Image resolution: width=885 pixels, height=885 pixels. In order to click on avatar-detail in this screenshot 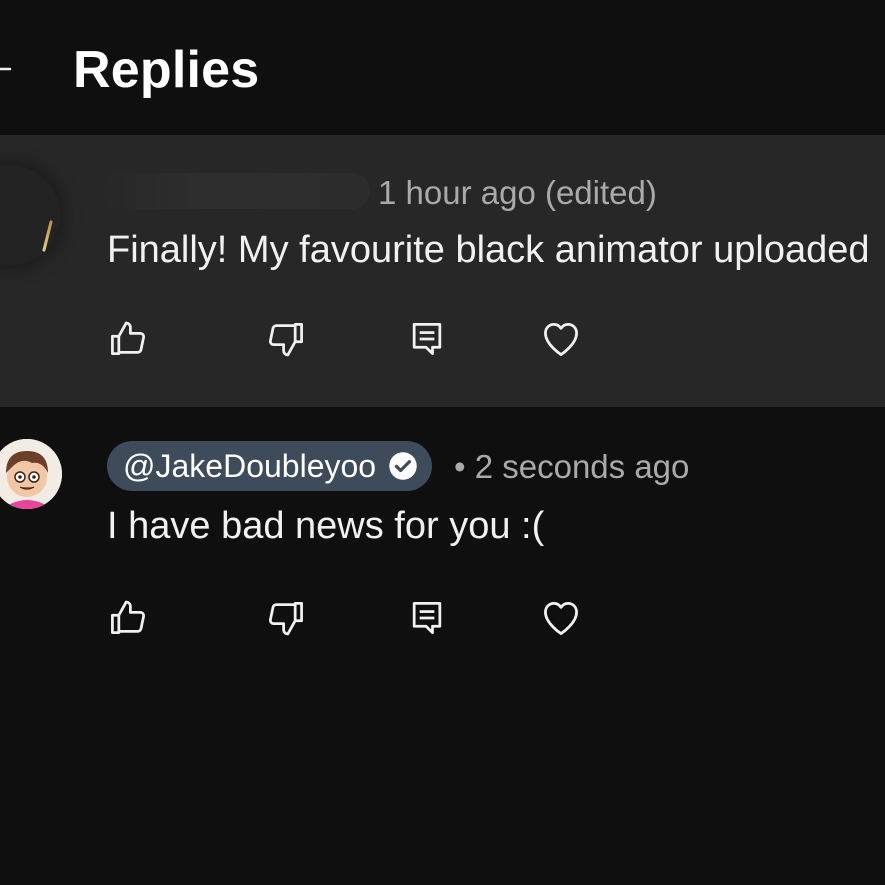, I will do `click(47, 236)`.